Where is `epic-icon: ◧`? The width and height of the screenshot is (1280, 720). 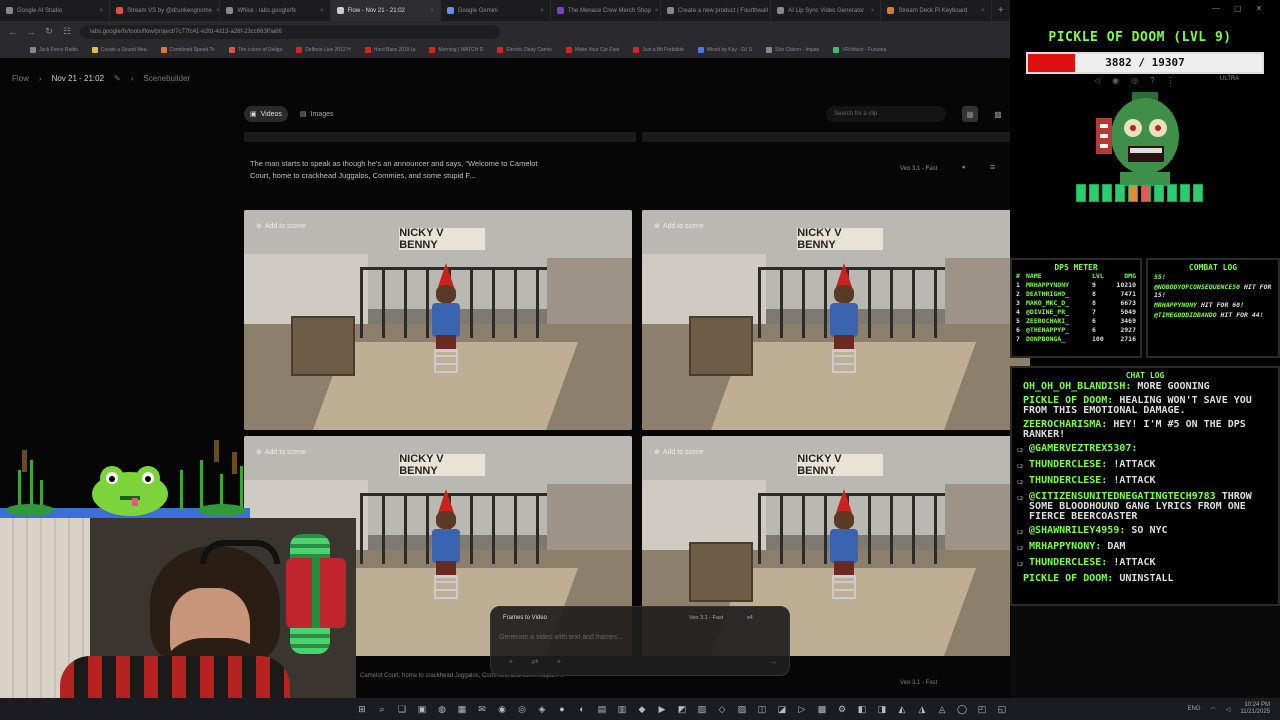 epic-icon: ◧ is located at coordinates (862, 709).